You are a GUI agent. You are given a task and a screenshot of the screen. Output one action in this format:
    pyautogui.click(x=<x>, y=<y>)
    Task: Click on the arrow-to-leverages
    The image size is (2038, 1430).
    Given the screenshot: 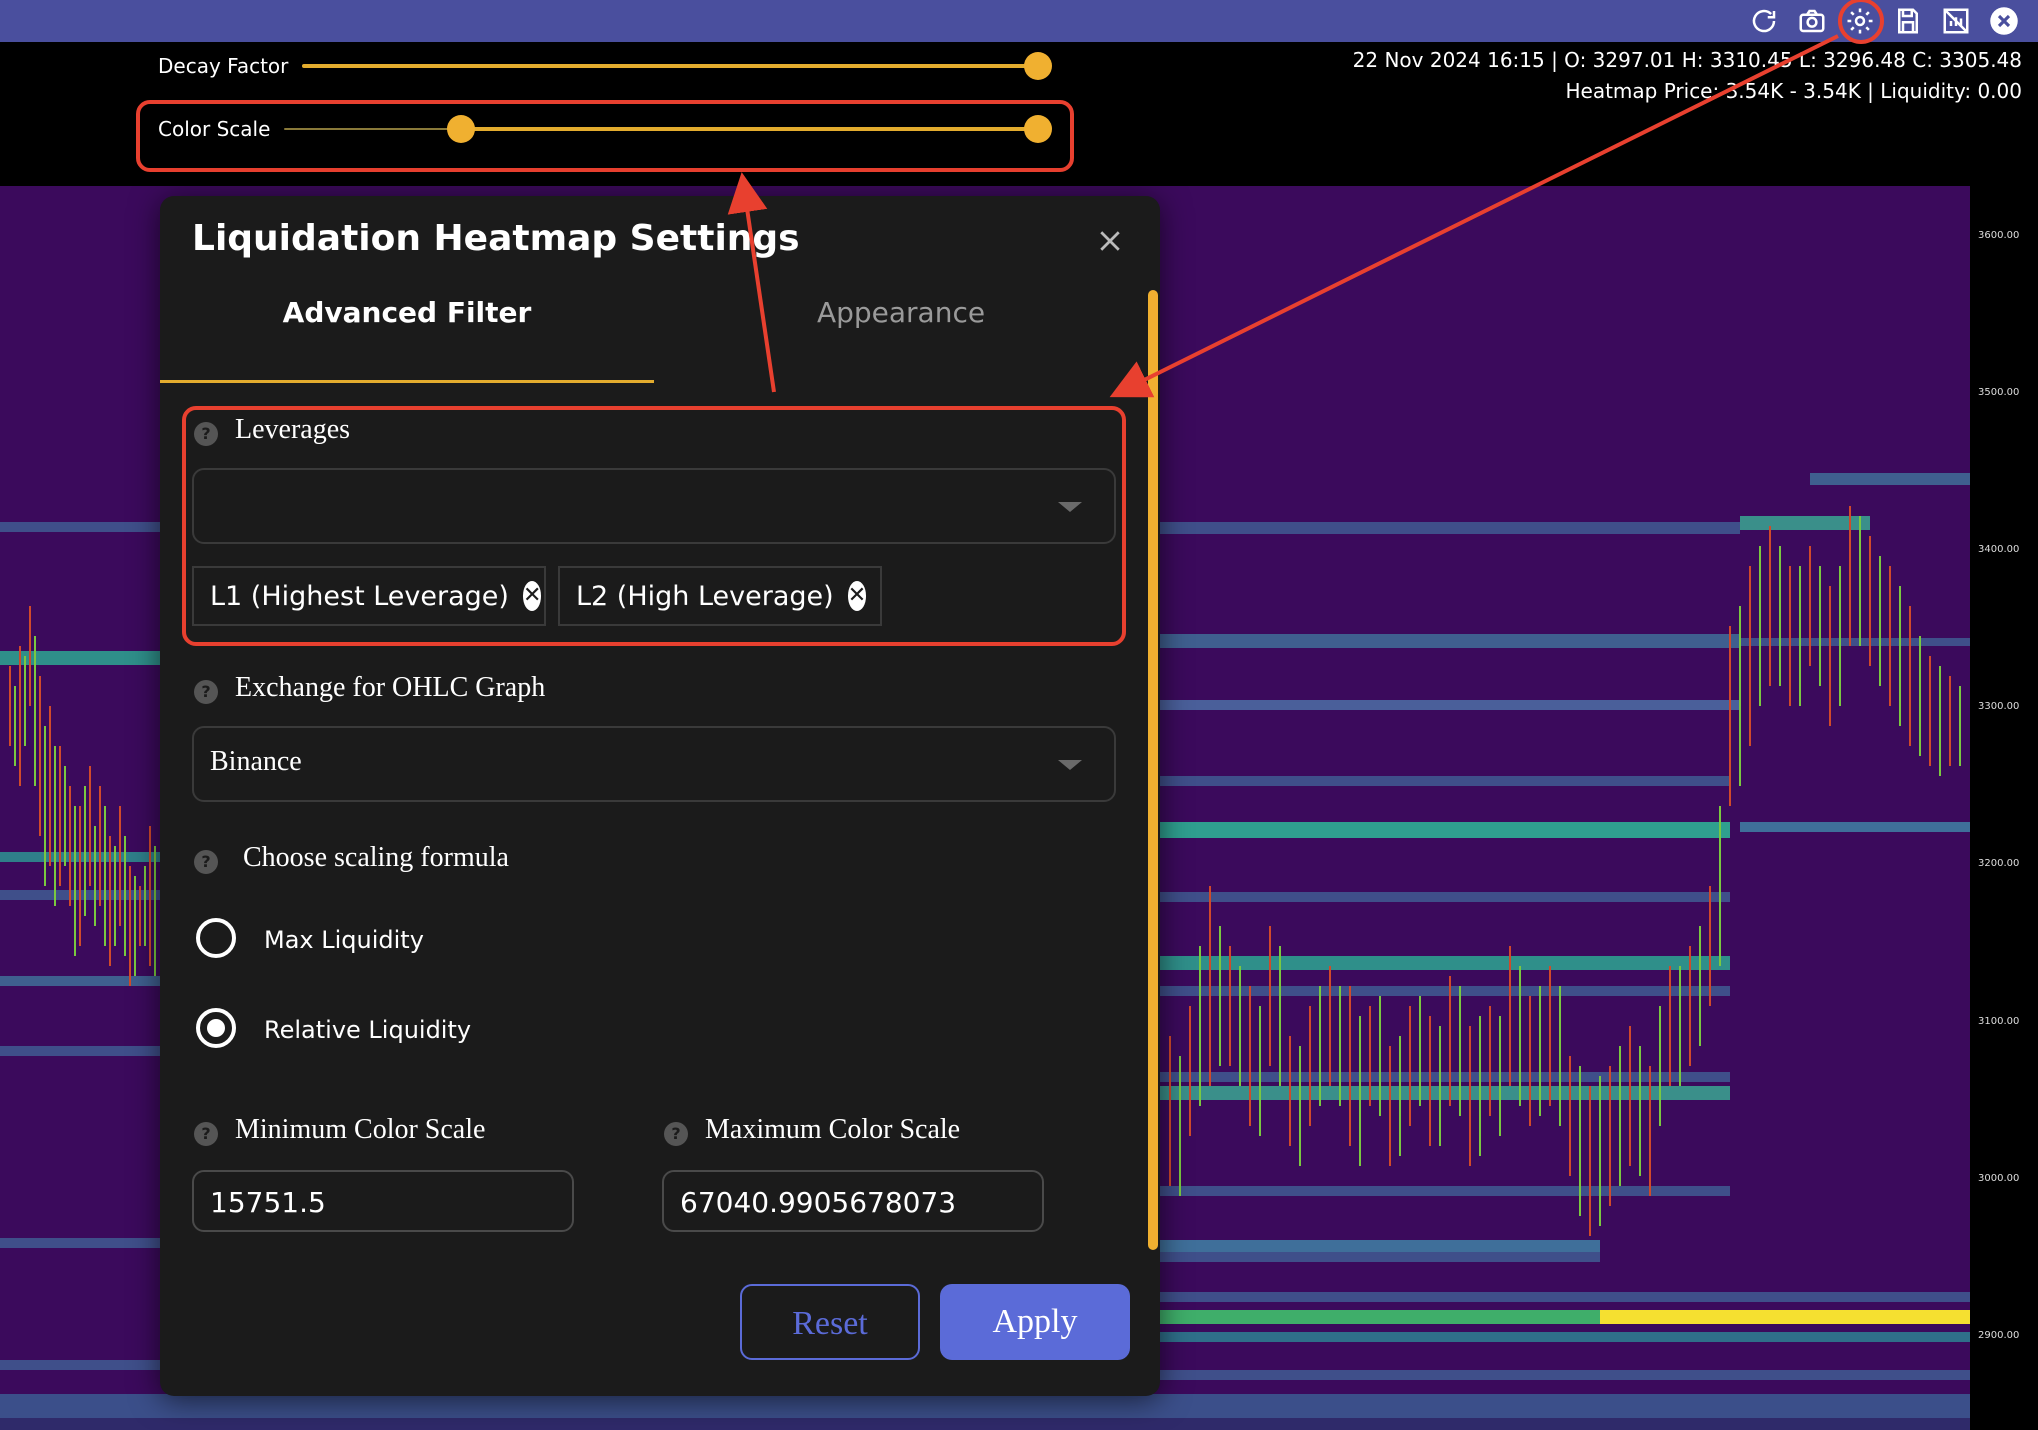 What is the action you would take?
    pyautogui.click(x=1474, y=216)
    